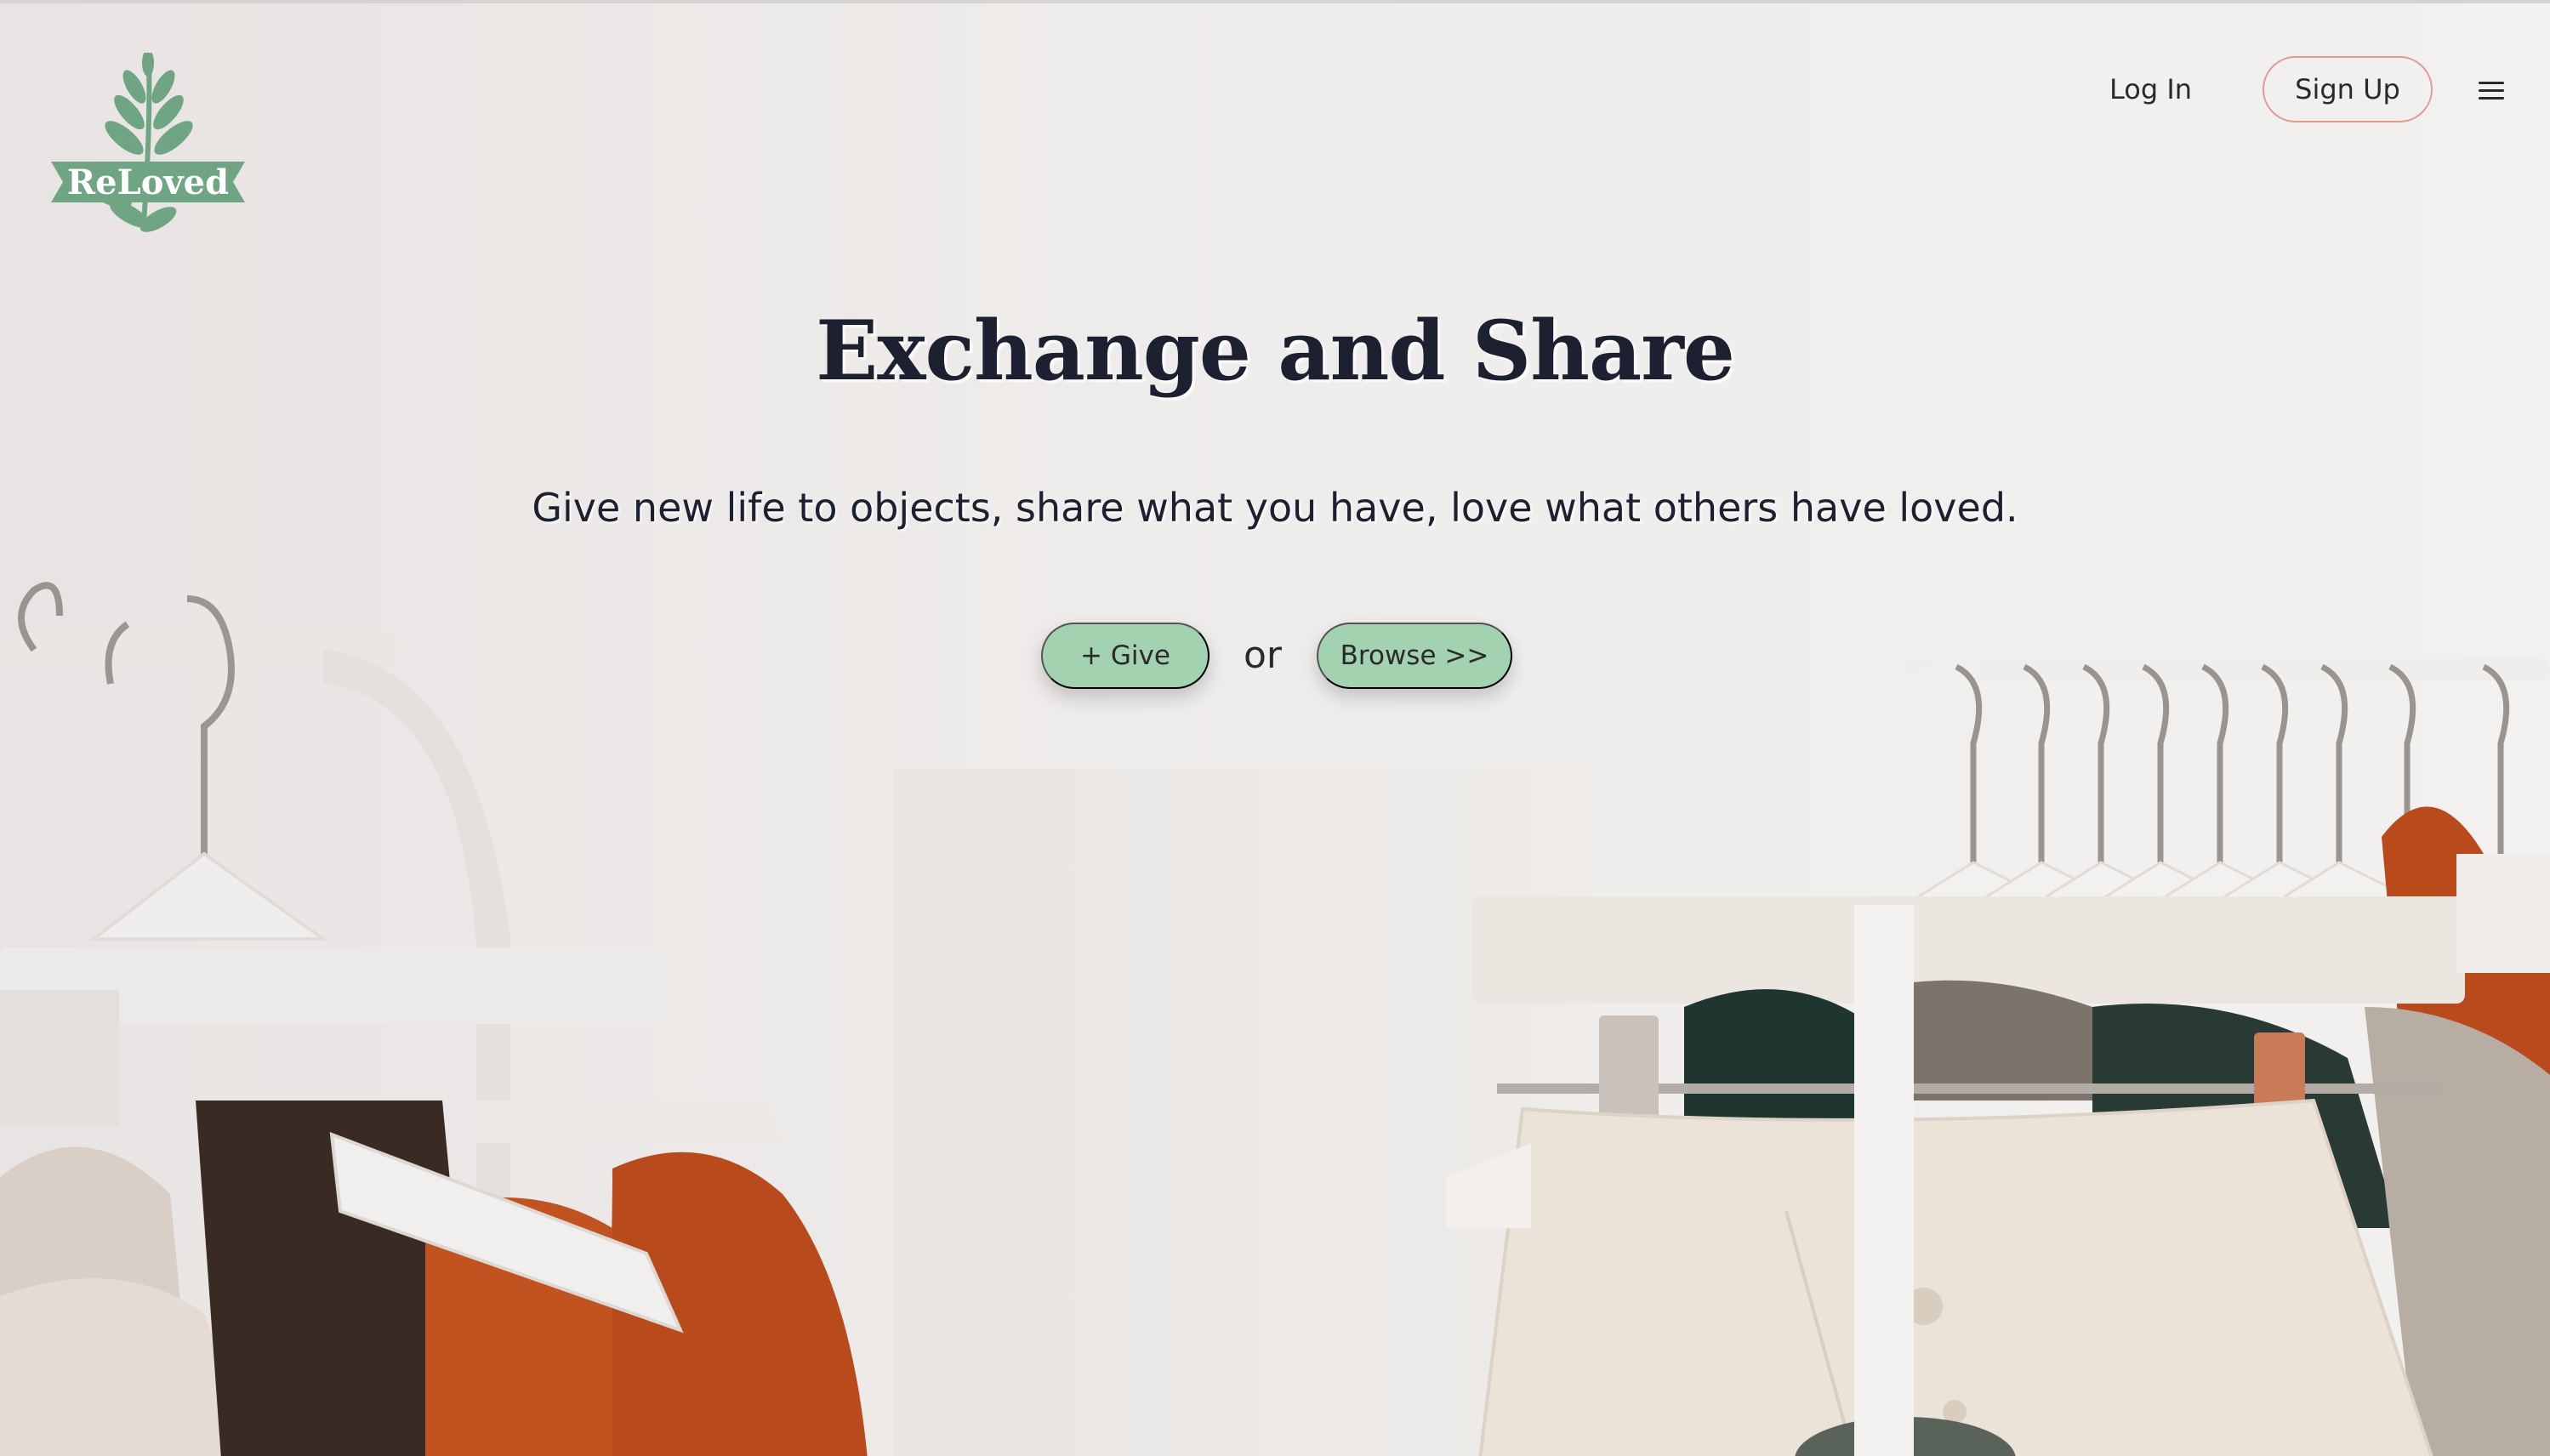  I want to click on or-separator: or, so click(1263, 655).